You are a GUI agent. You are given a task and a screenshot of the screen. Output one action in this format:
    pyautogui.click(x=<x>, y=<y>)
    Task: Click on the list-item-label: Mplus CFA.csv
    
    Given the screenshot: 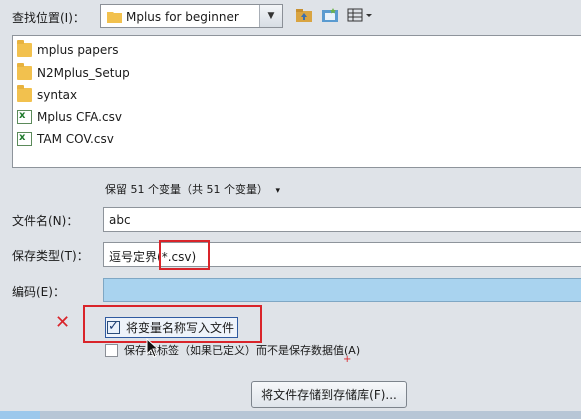 What is the action you would take?
    pyautogui.click(x=79, y=117)
    